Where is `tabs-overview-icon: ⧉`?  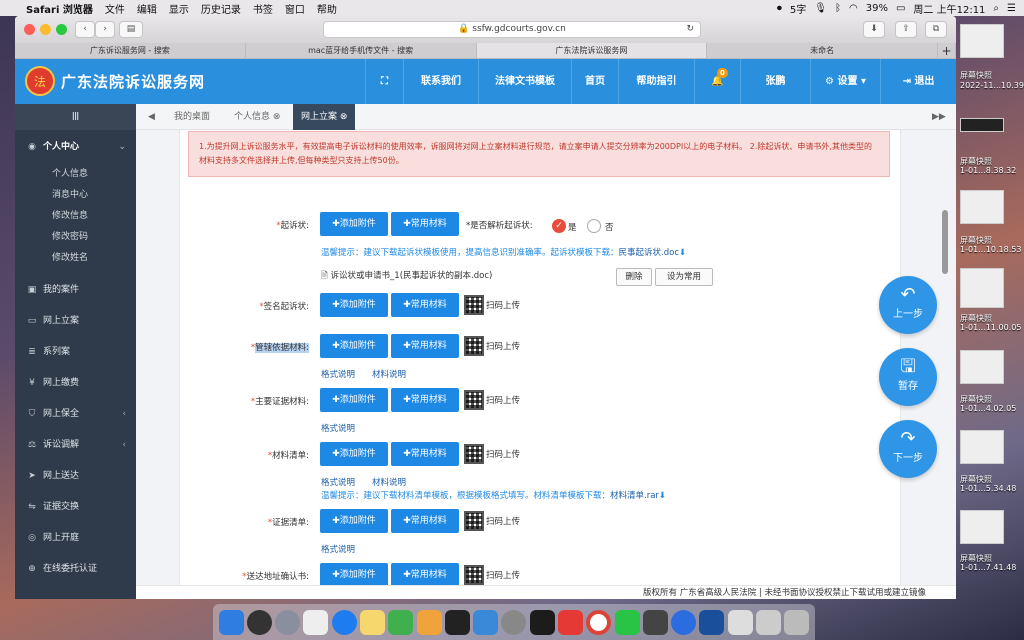
tabs-overview-icon: ⧉ is located at coordinates (936, 29).